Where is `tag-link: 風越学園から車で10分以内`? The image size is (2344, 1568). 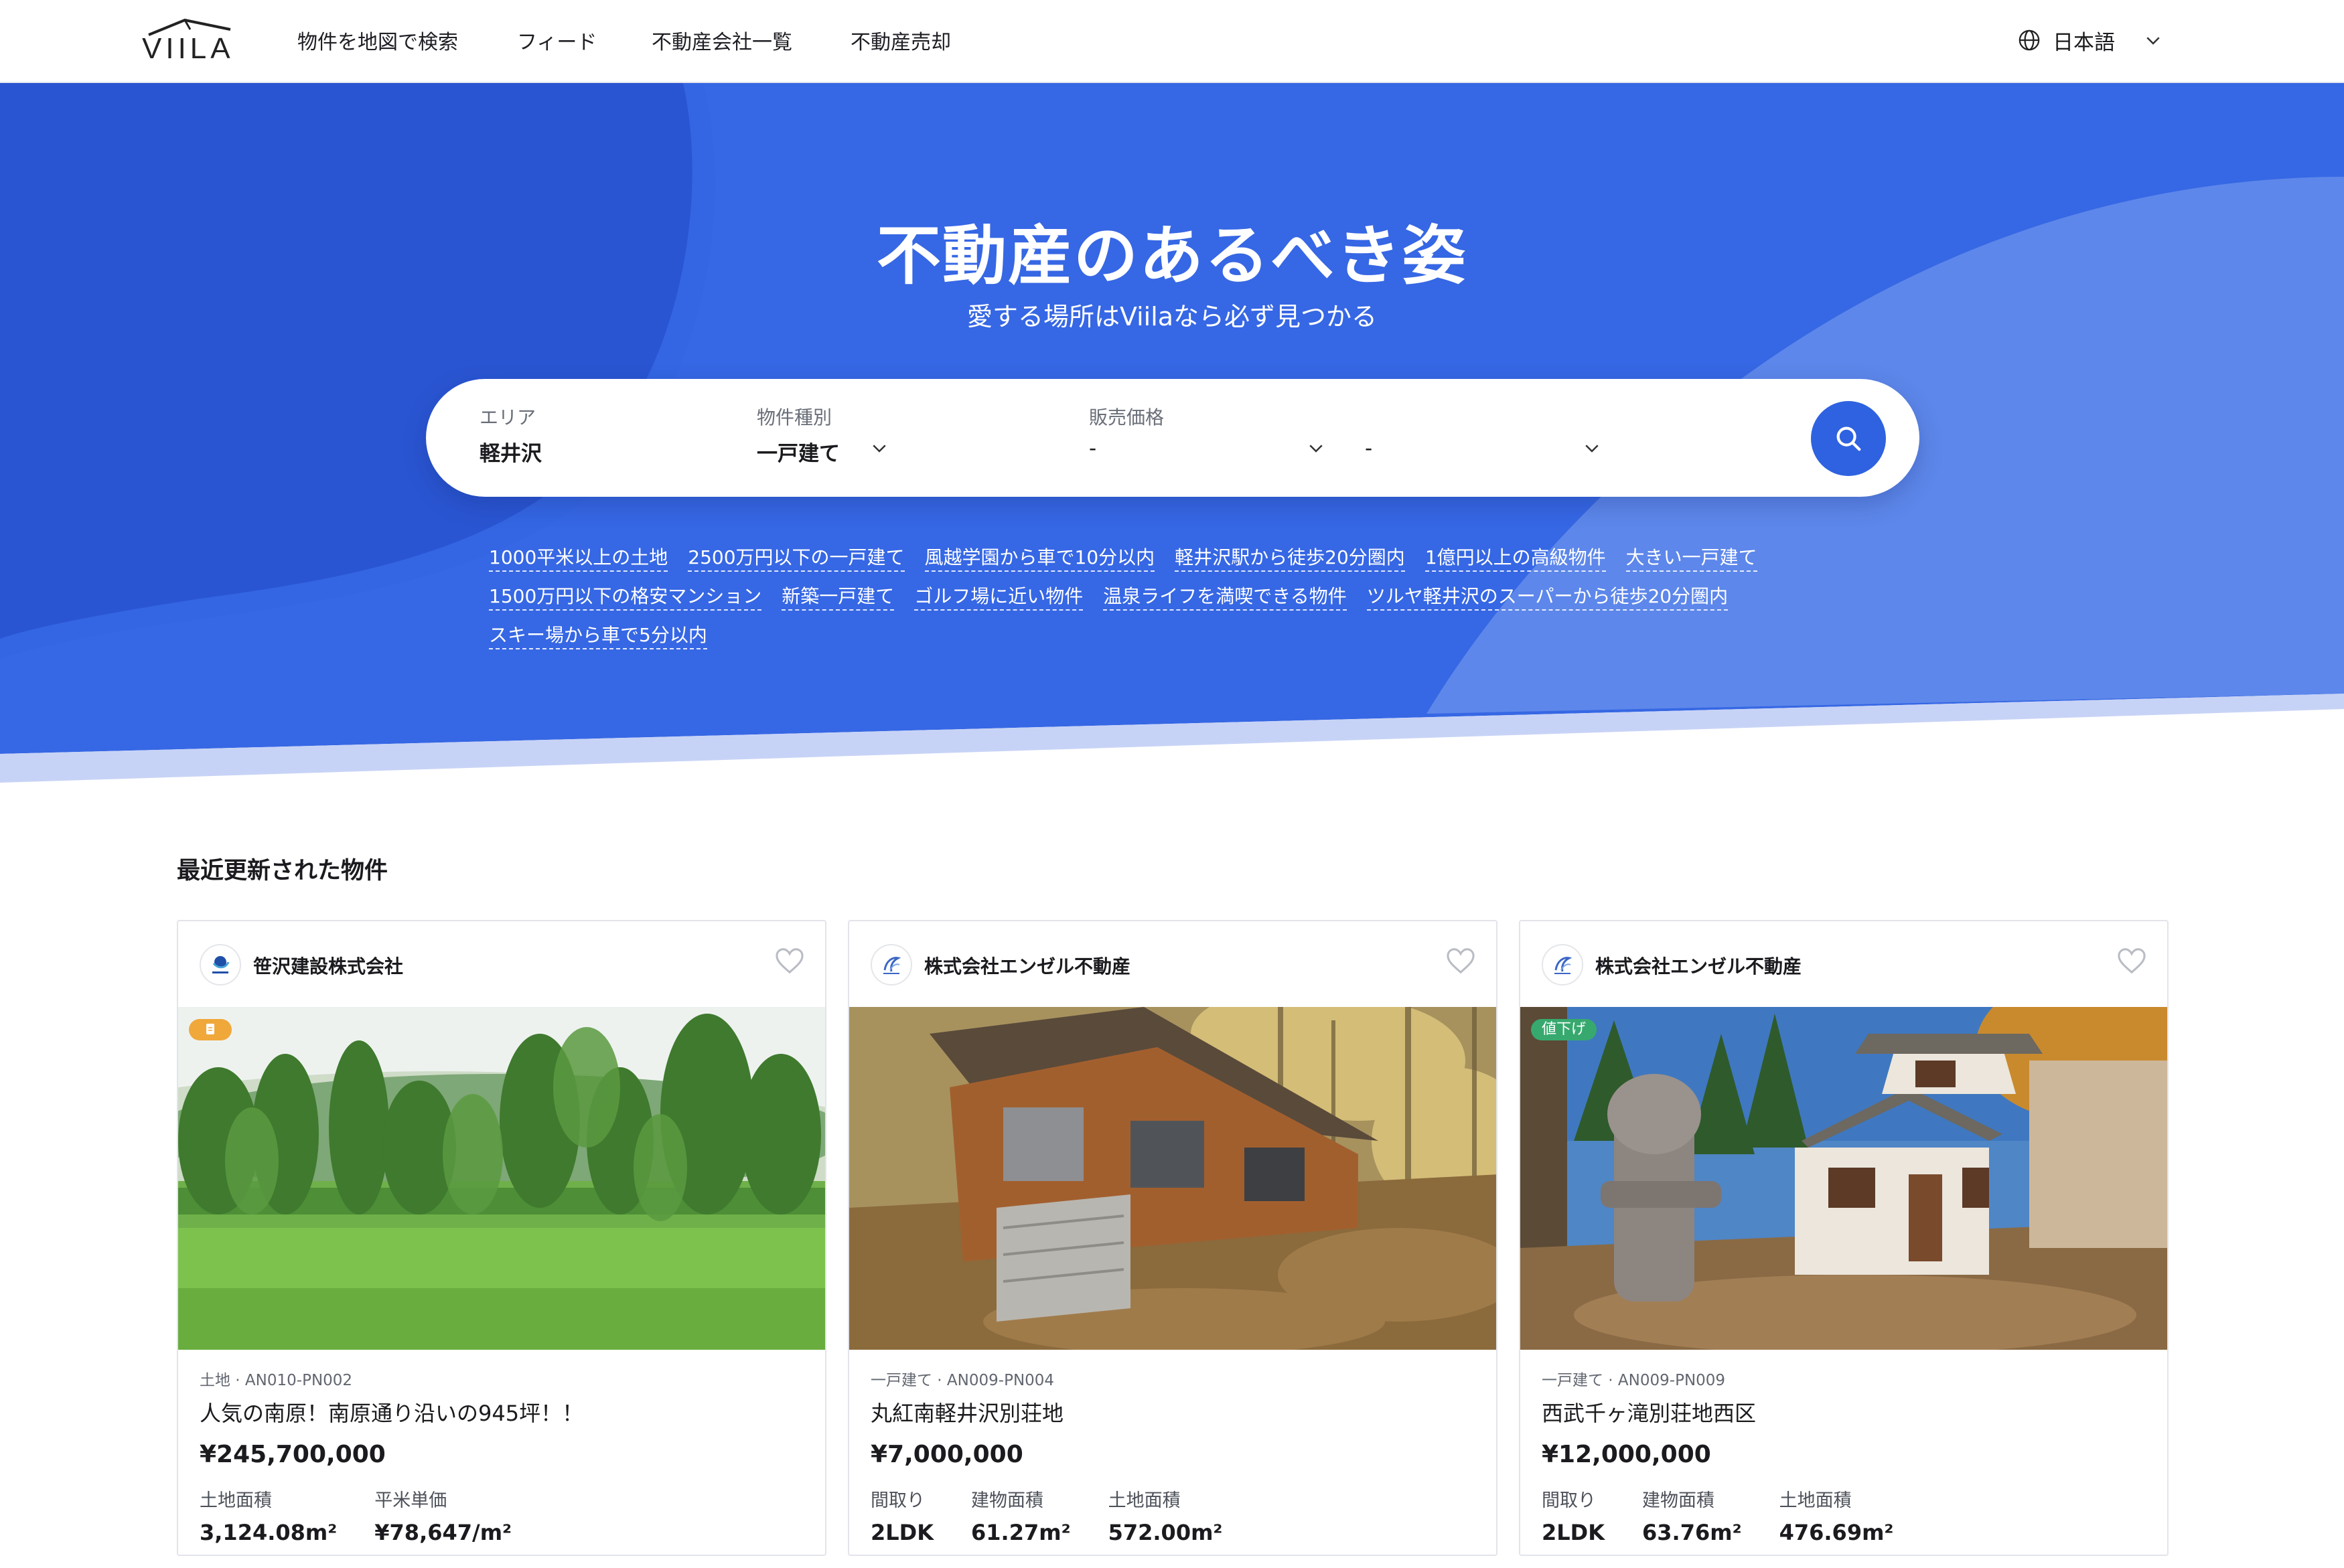
tag-link: 風越学園から車で10分以内 is located at coordinates (1039, 559).